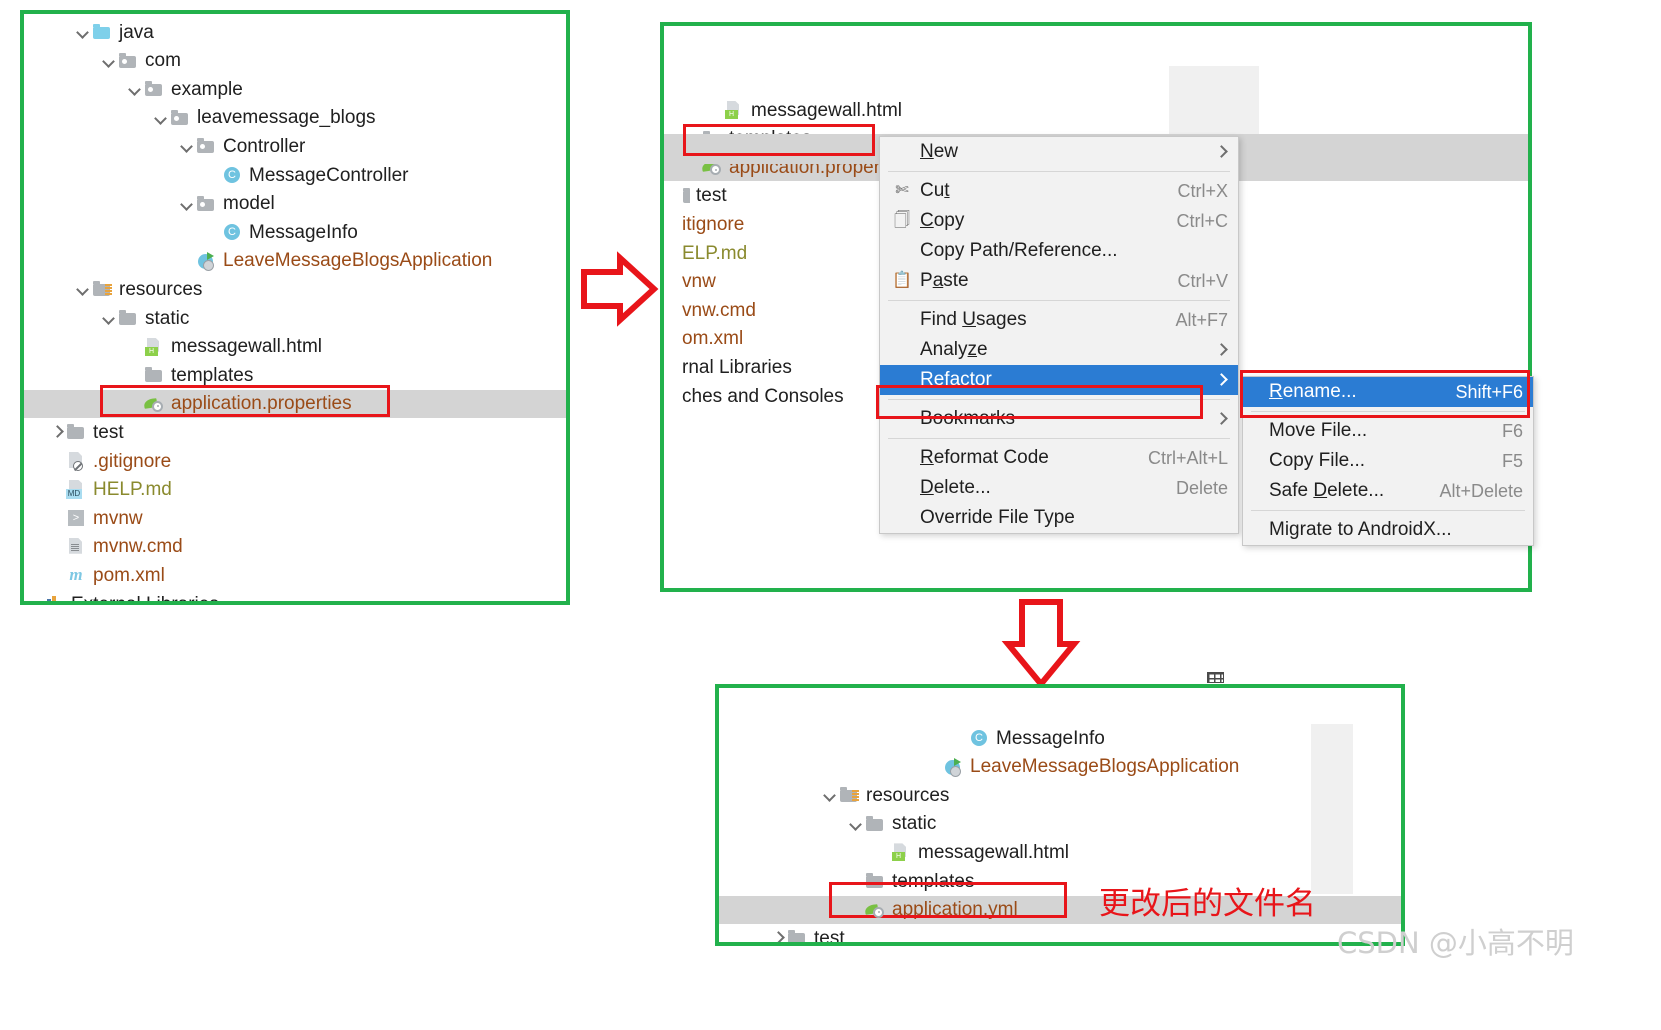 This screenshot has height=1030, width=1661. What do you see at coordinates (167, 318) in the screenshot?
I see `tree-row-label: static` at bounding box center [167, 318].